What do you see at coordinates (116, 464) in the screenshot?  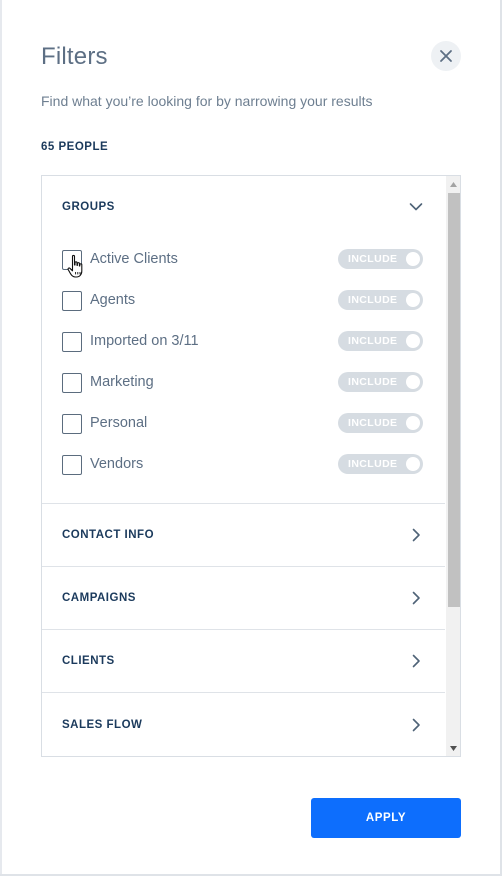 I see `group-label: Vendors` at bounding box center [116, 464].